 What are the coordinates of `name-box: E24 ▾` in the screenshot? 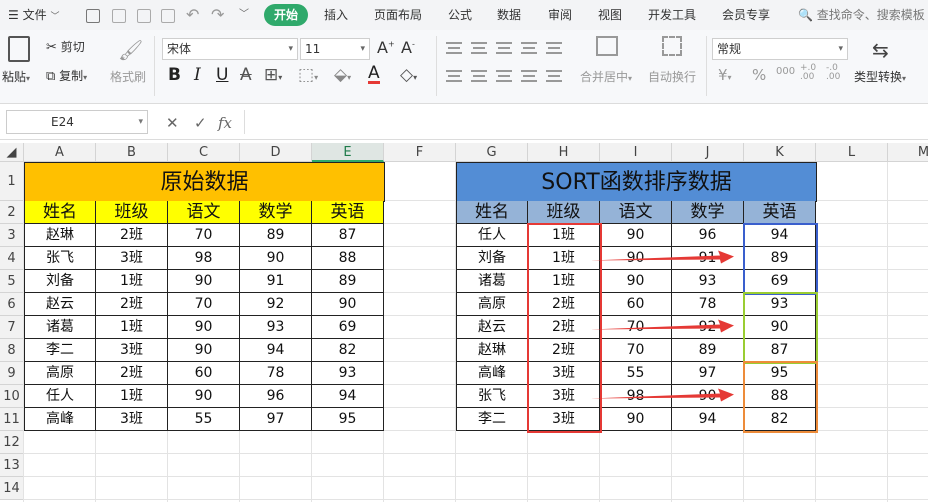 It's located at (77, 122).